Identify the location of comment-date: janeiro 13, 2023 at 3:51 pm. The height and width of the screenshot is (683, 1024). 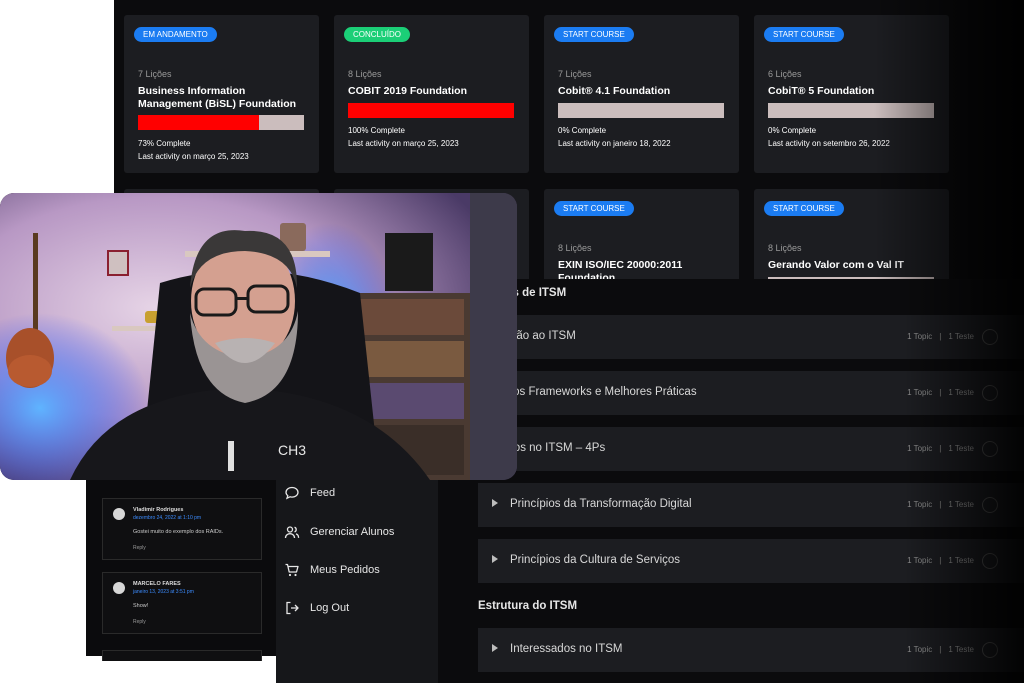
(163, 592).